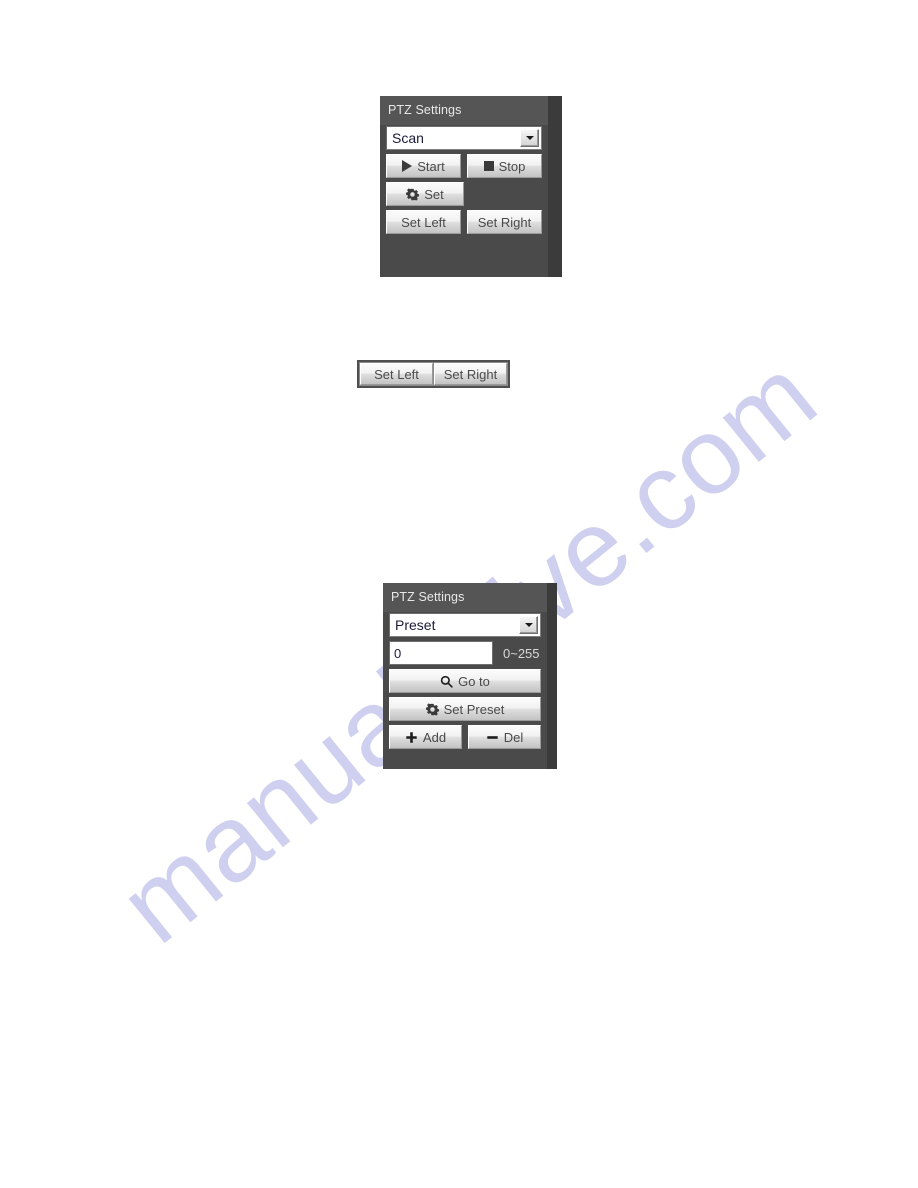 Image resolution: width=918 pixels, height=1188 pixels. I want to click on ptz-mode-select: Scan, so click(464, 138).